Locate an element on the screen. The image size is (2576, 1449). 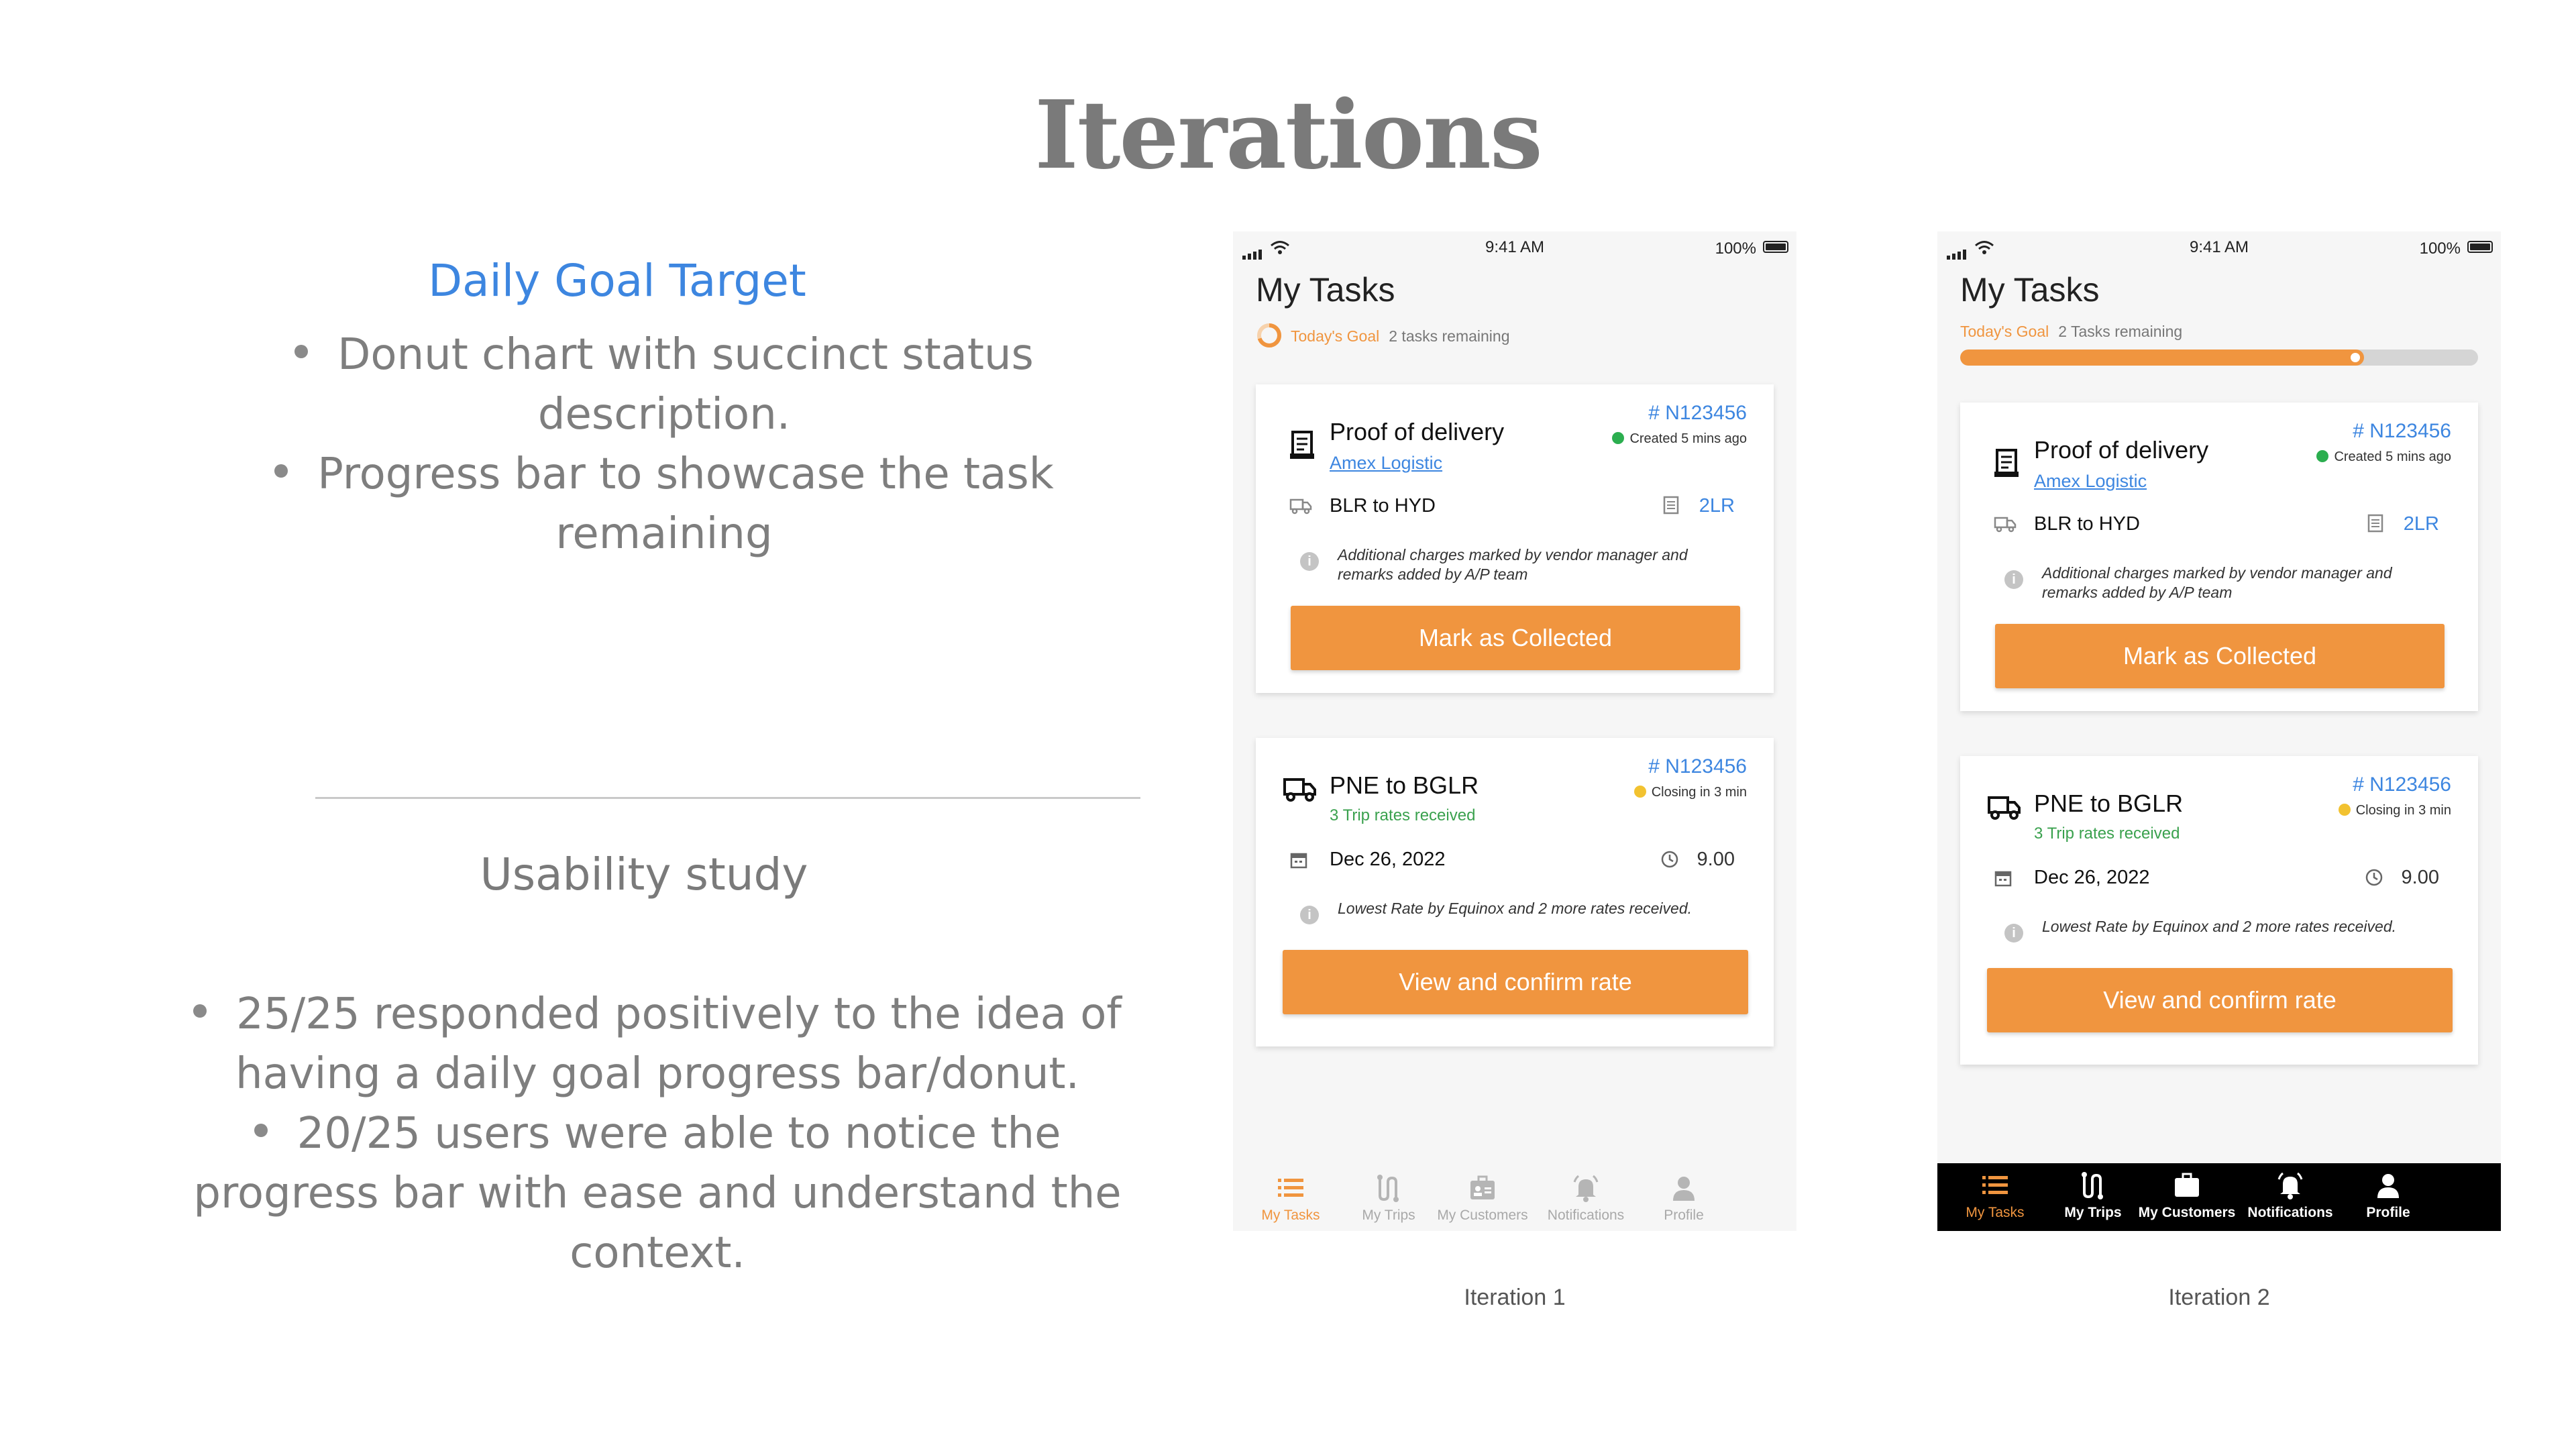
status-text: Created 5 mins ago is located at coordinates (1688, 438).